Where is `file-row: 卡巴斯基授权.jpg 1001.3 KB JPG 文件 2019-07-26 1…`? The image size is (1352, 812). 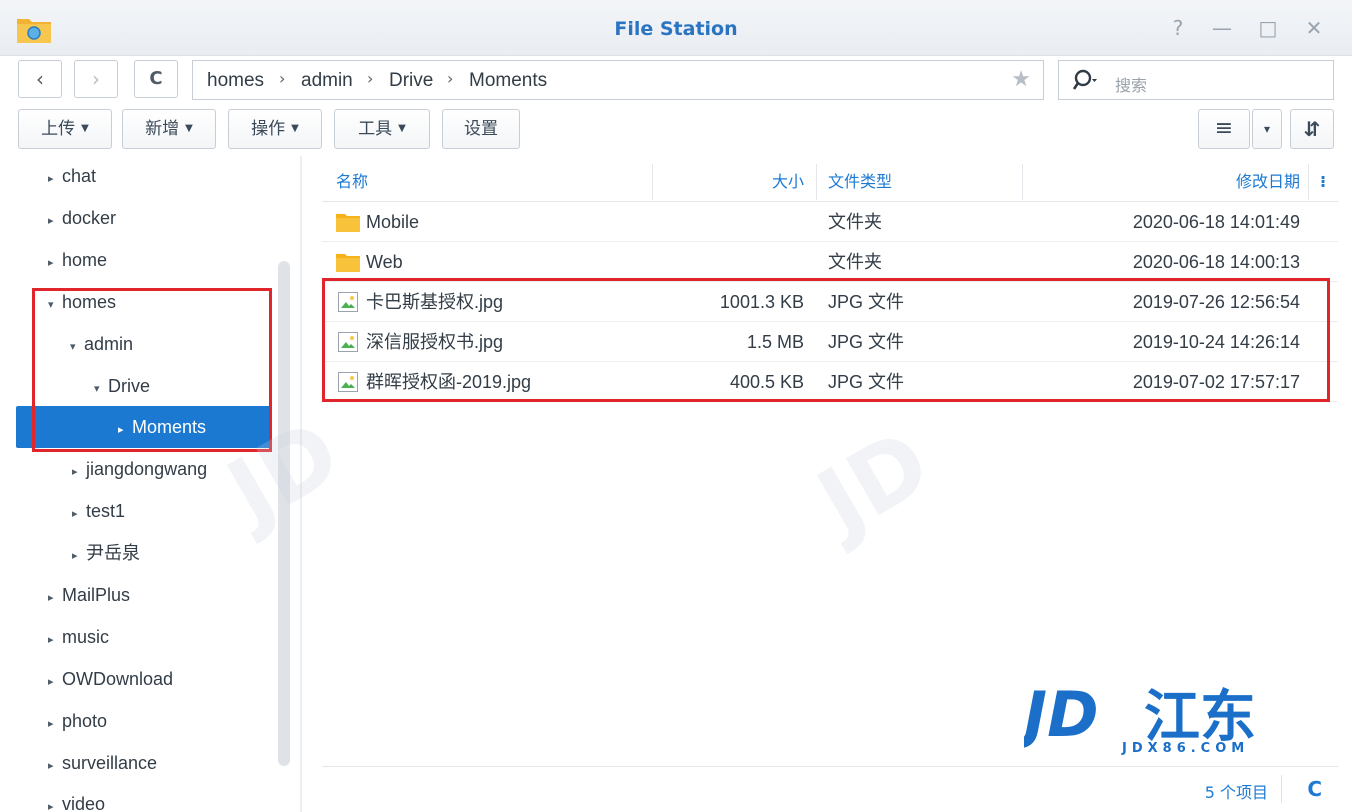 file-row: 卡巴斯基授权.jpg 1001.3 KB JPG 文件 2019-07-26 1… is located at coordinates (830, 302).